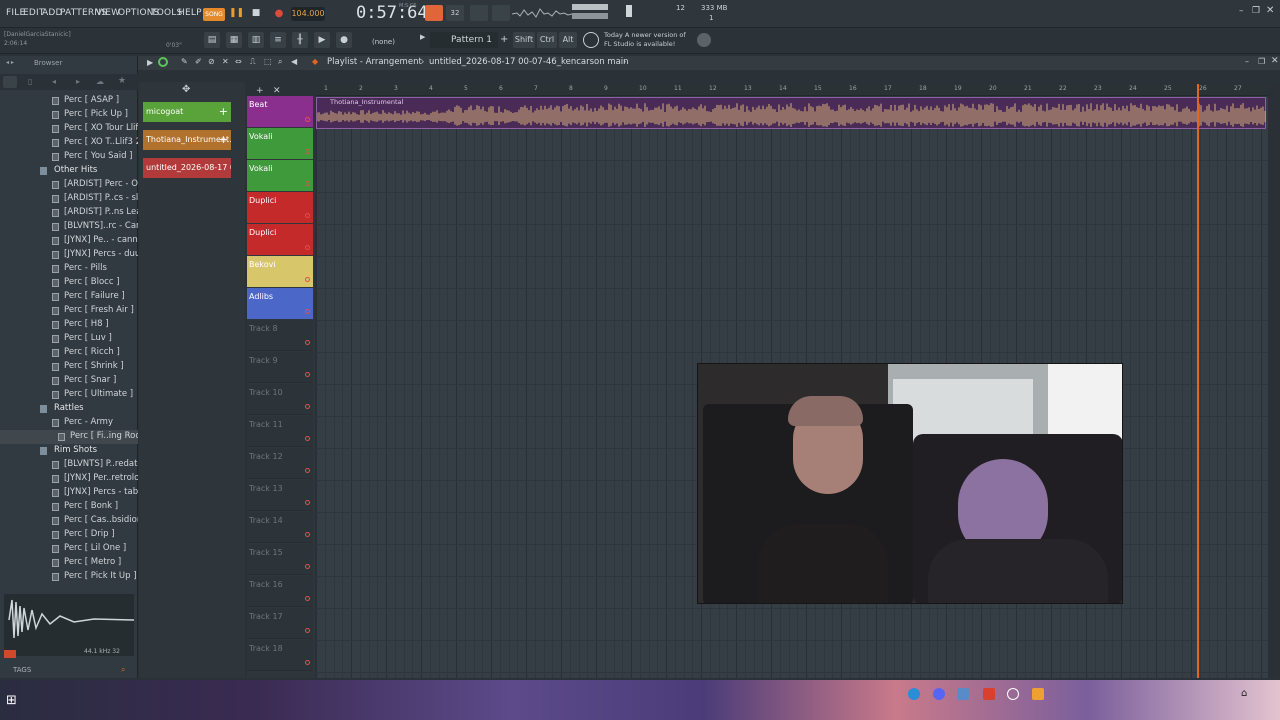  What do you see at coordinates (280, 62) in the screenshot?
I see `zoom-icon: ⌕` at bounding box center [280, 62].